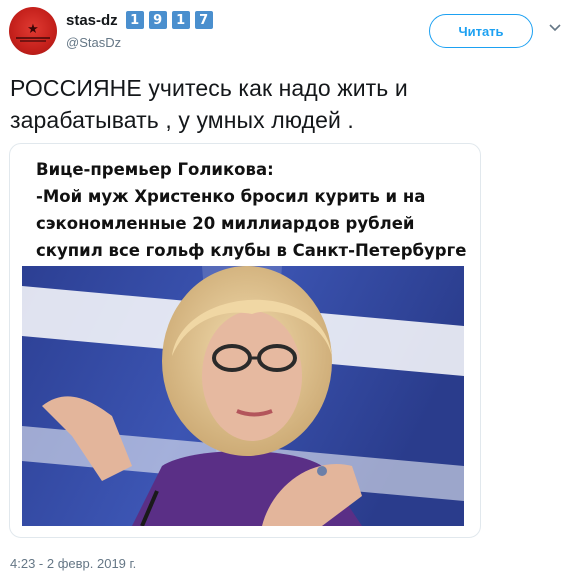 The width and height of the screenshot is (565, 582). What do you see at coordinates (157, 20) in the screenshot?
I see `digit-badge: 9` at bounding box center [157, 20].